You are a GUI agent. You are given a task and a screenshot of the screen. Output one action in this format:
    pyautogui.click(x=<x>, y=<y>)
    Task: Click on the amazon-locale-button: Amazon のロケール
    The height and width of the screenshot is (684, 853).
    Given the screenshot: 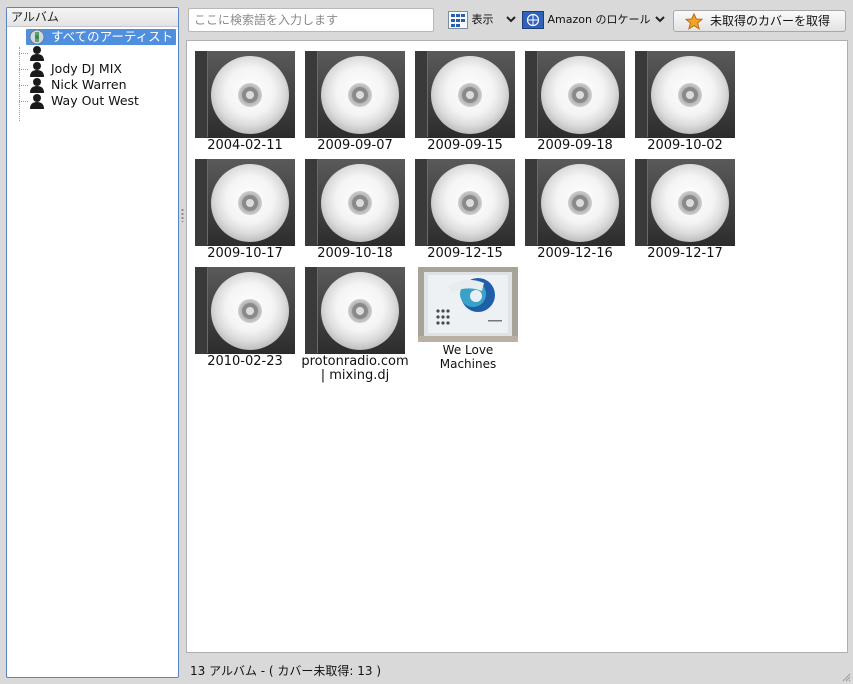 What is the action you would take?
    pyautogui.click(x=586, y=20)
    